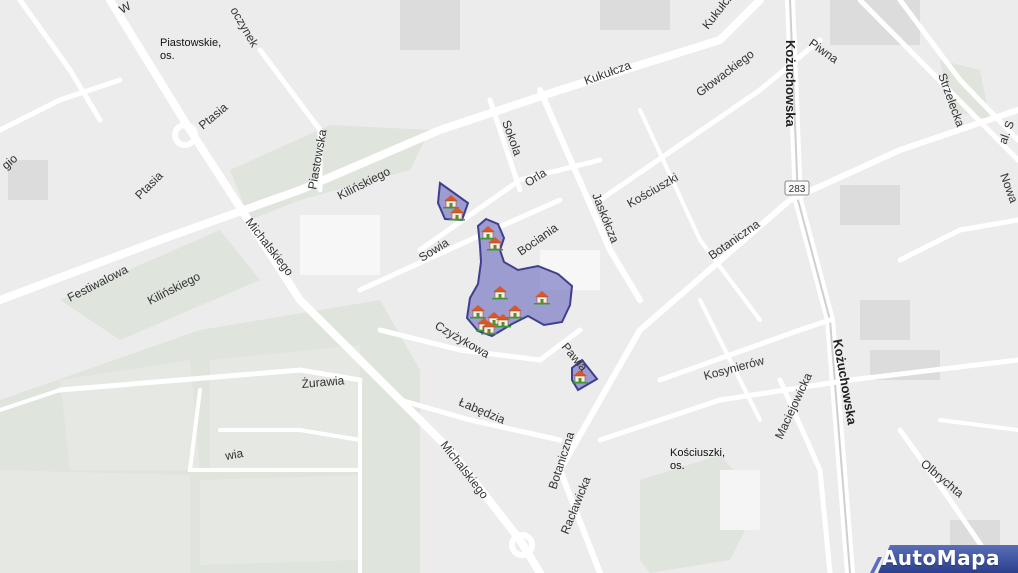  What do you see at coordinates (607, 73) in the screenshot?
I see `street-kukulcza-b: Kukułcza` at bounding box center [607, 73].